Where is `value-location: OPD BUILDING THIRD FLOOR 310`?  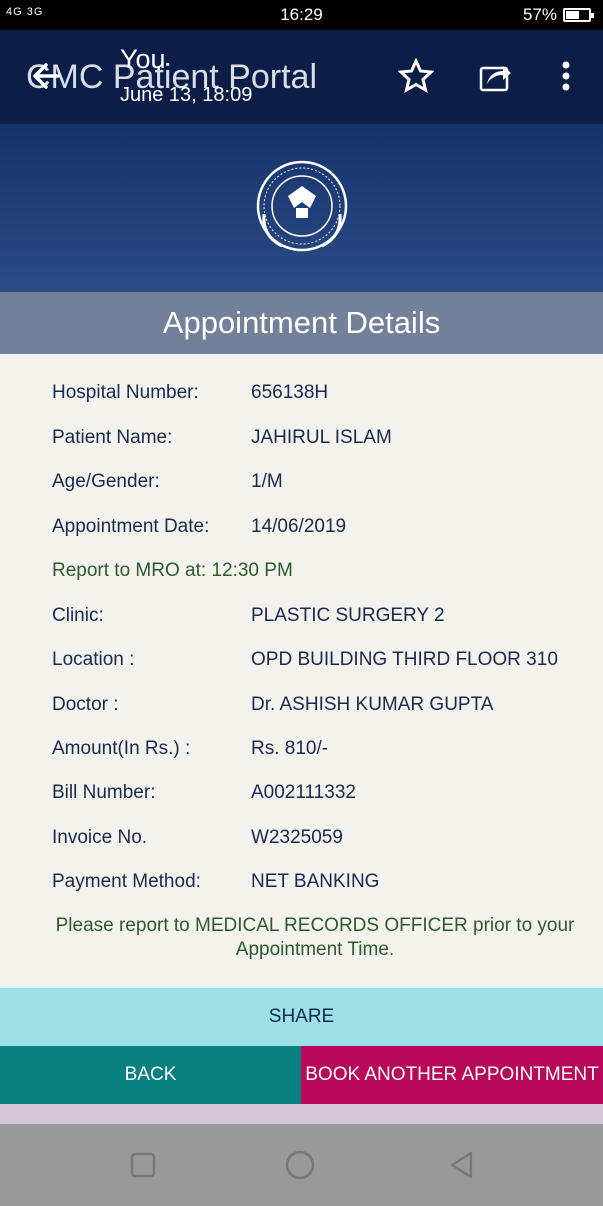 value-location: OPD BUILDING THIRD FLOOR 310 is located at coordinates (404, 659).